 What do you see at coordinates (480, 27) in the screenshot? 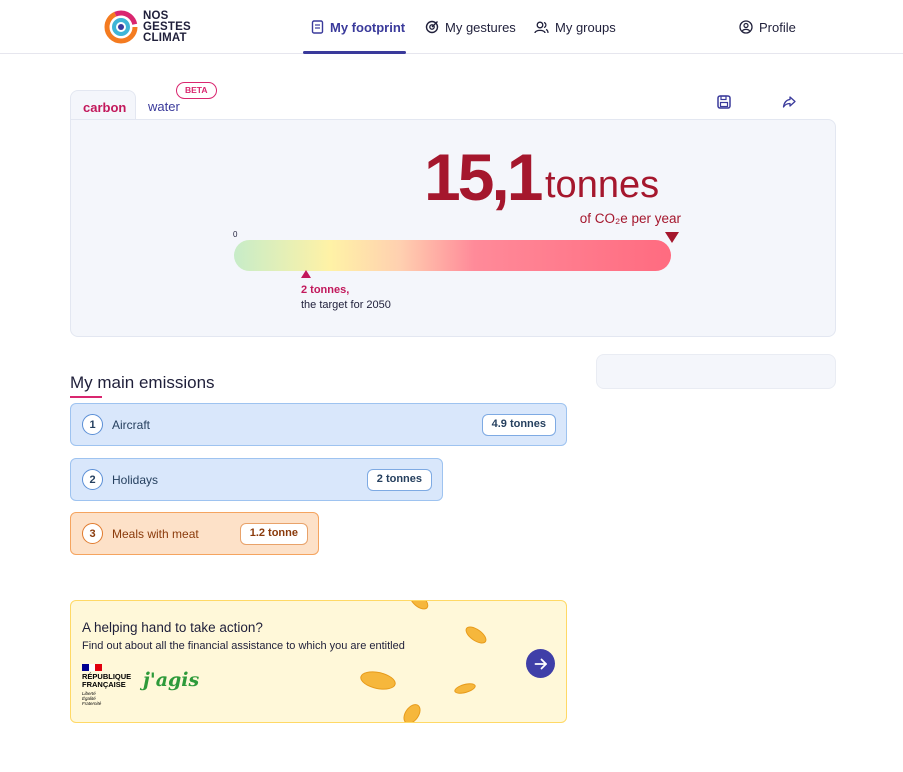
I see `nav-my-gestures-label: My gestures` at bounding box center [480, 27].